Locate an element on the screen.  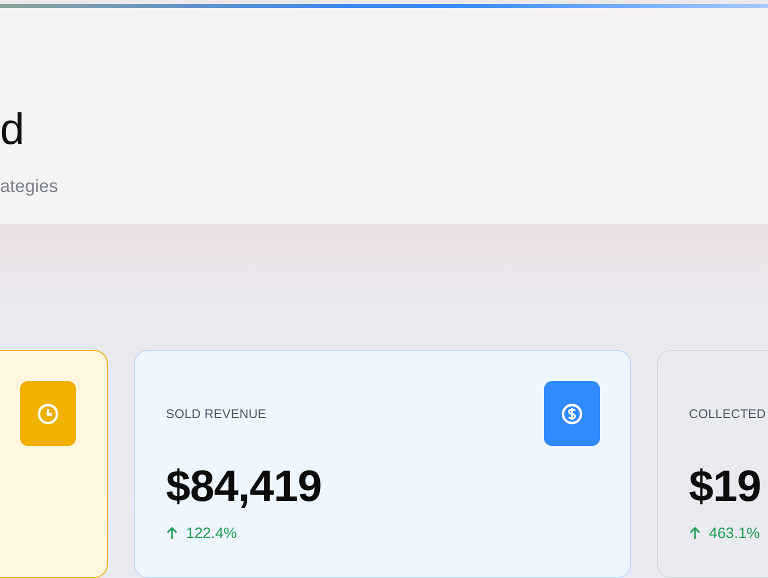
page-title: d is located at coordinates (13, 130).